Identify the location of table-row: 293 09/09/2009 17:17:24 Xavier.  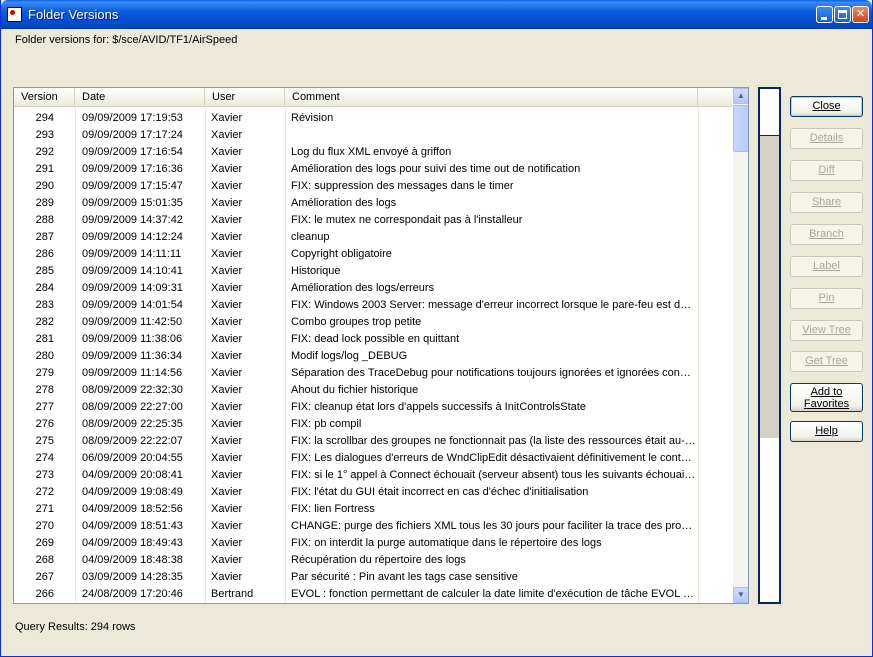
(373, 135).